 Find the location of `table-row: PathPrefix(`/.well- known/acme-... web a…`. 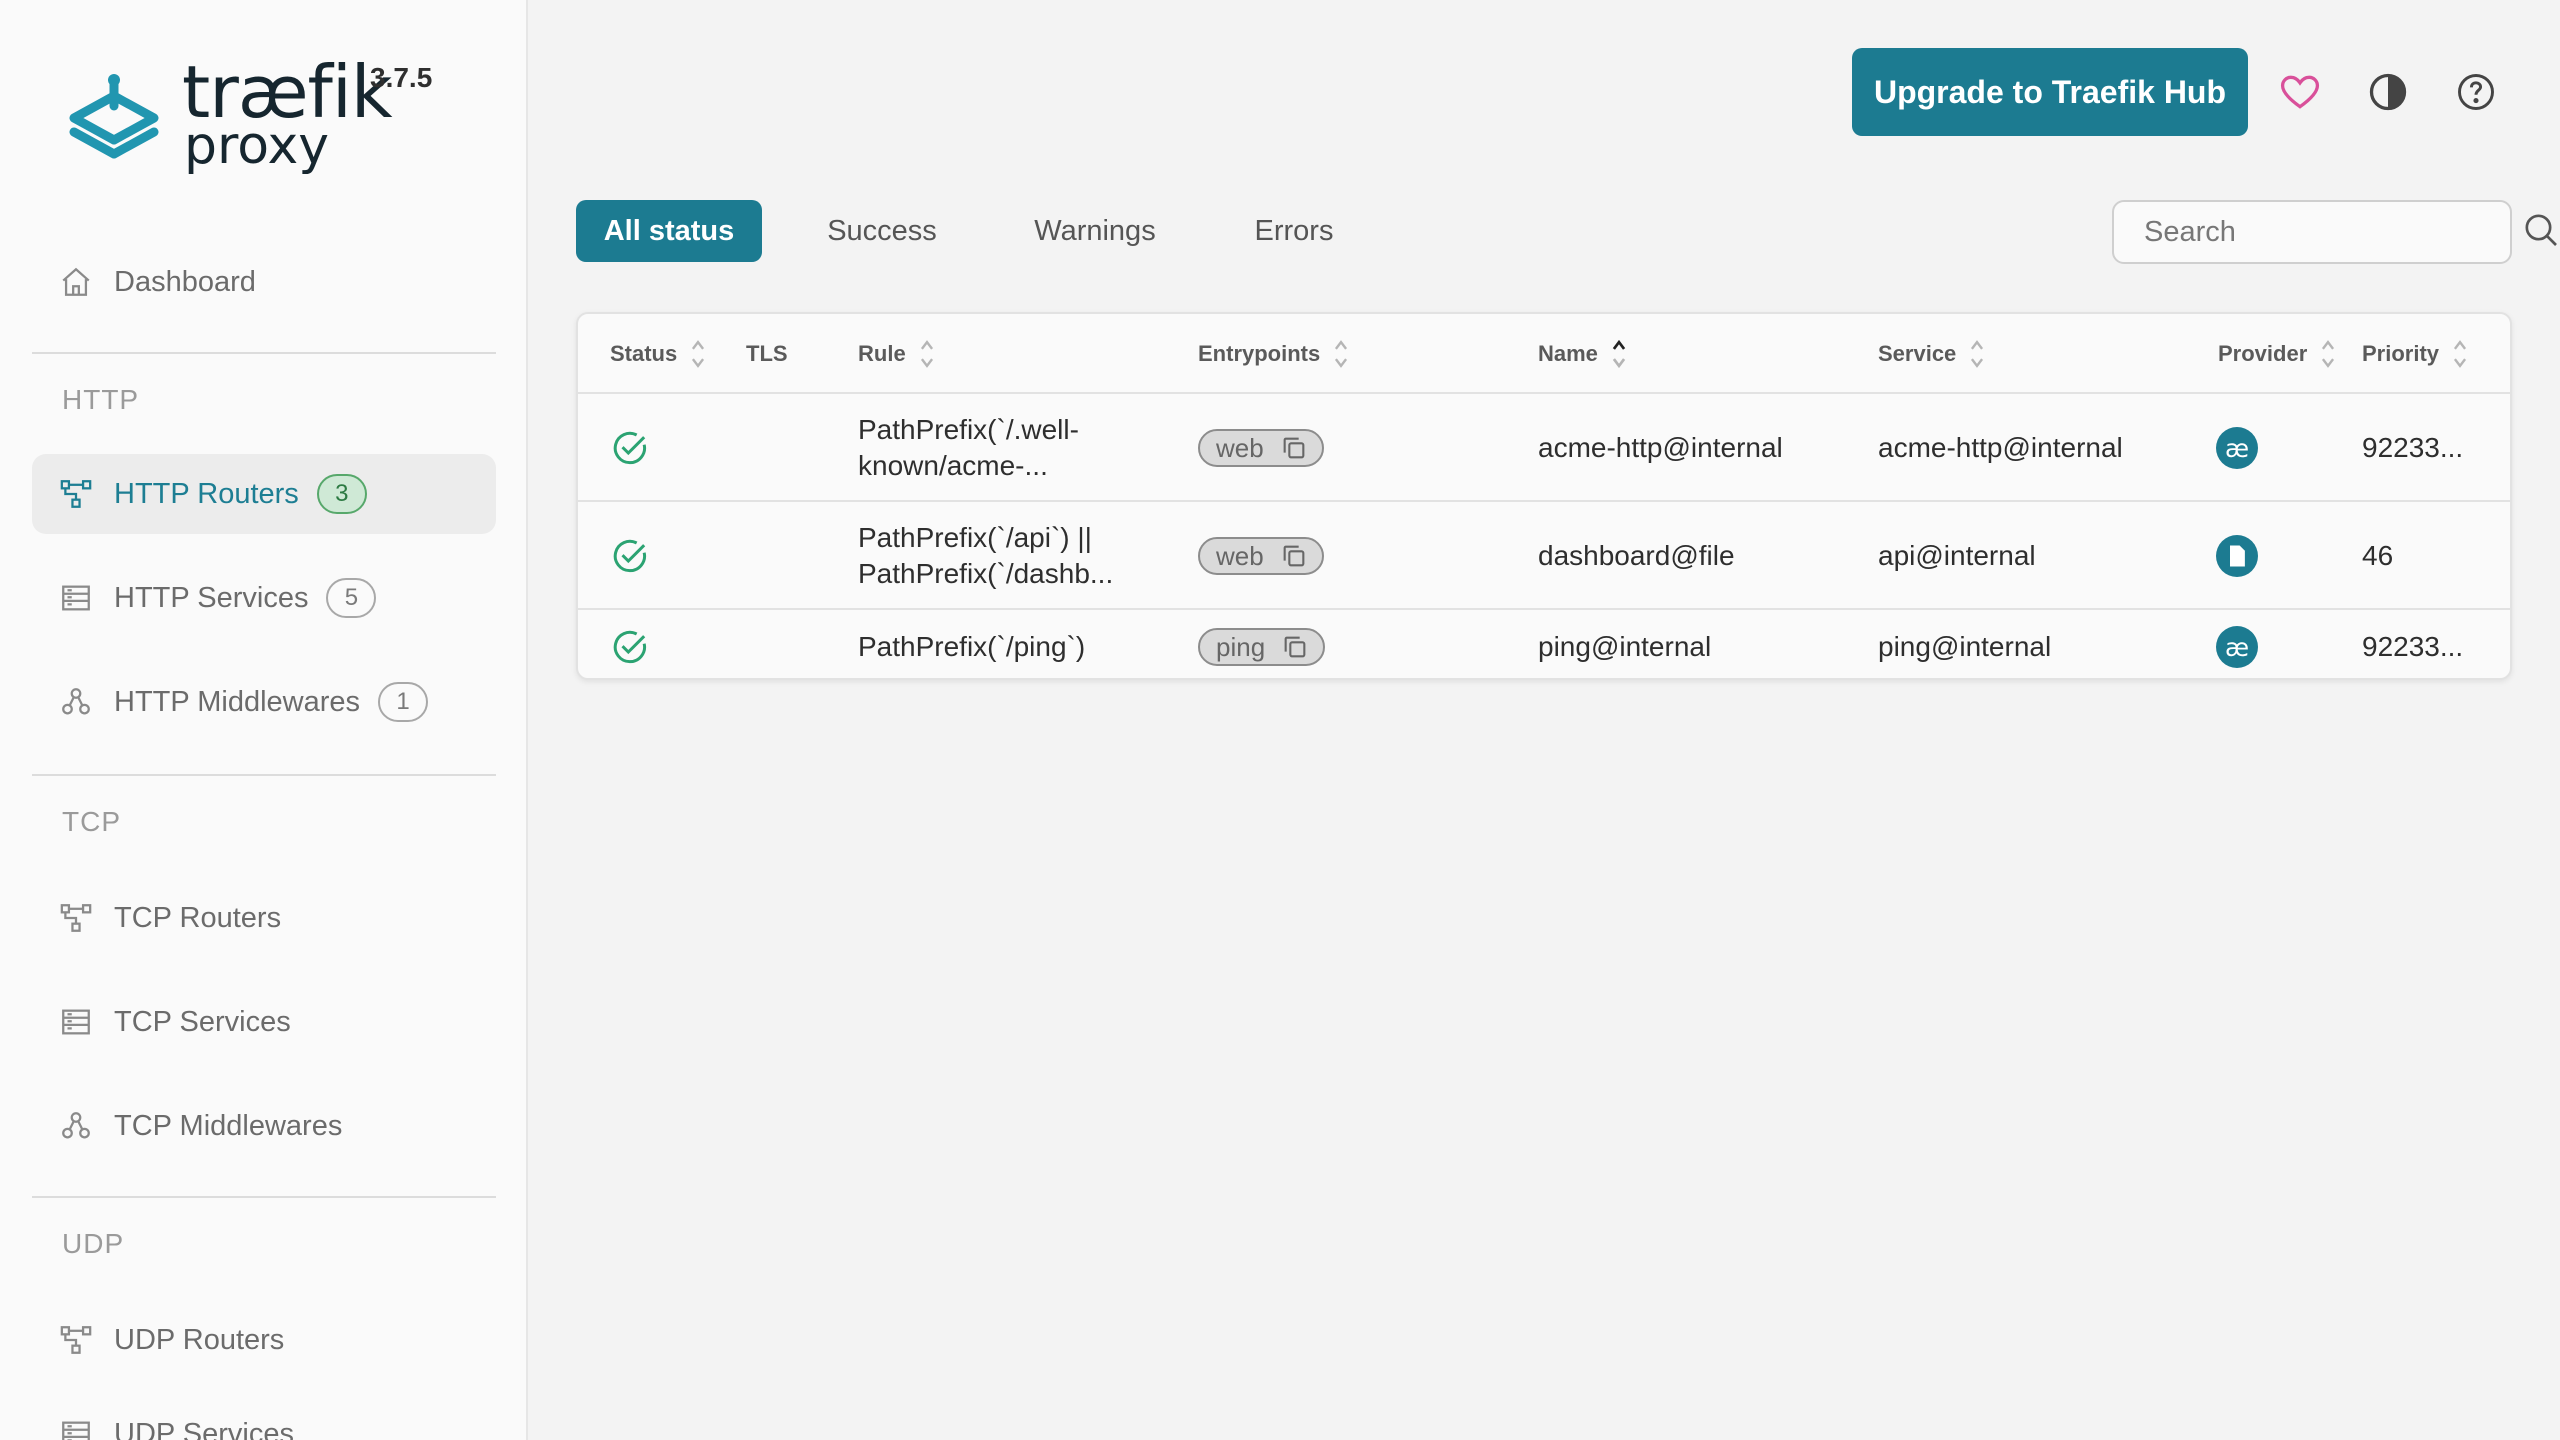

table-row: PathPrefix(`/.well- known/acme-... web a… is located at coordinates (1544, 449).